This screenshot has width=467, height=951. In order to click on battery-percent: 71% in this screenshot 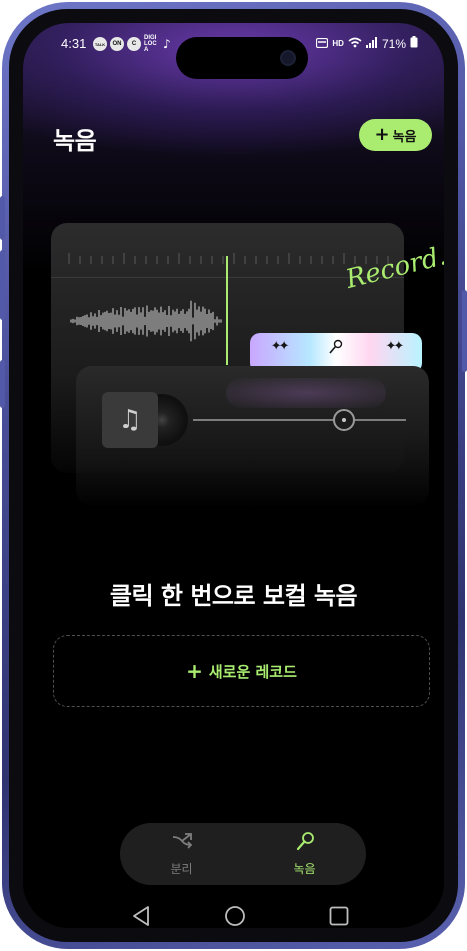, I will do `click(393, 43)`.